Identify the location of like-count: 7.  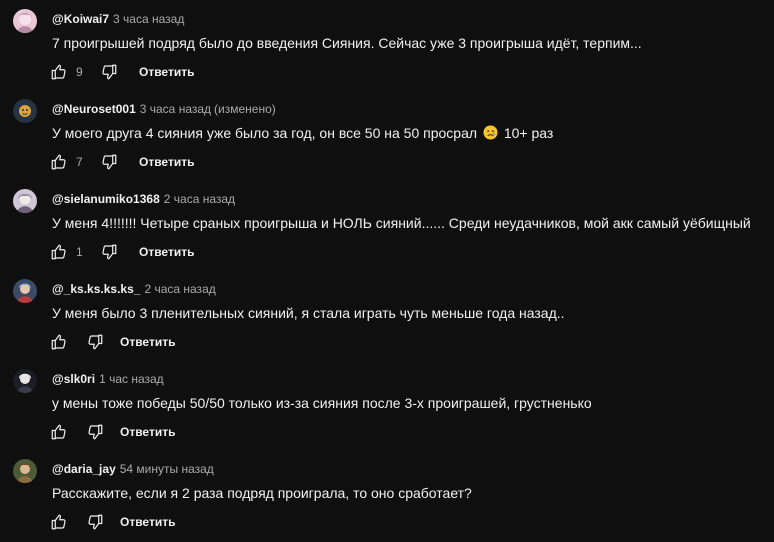
(79, 162).